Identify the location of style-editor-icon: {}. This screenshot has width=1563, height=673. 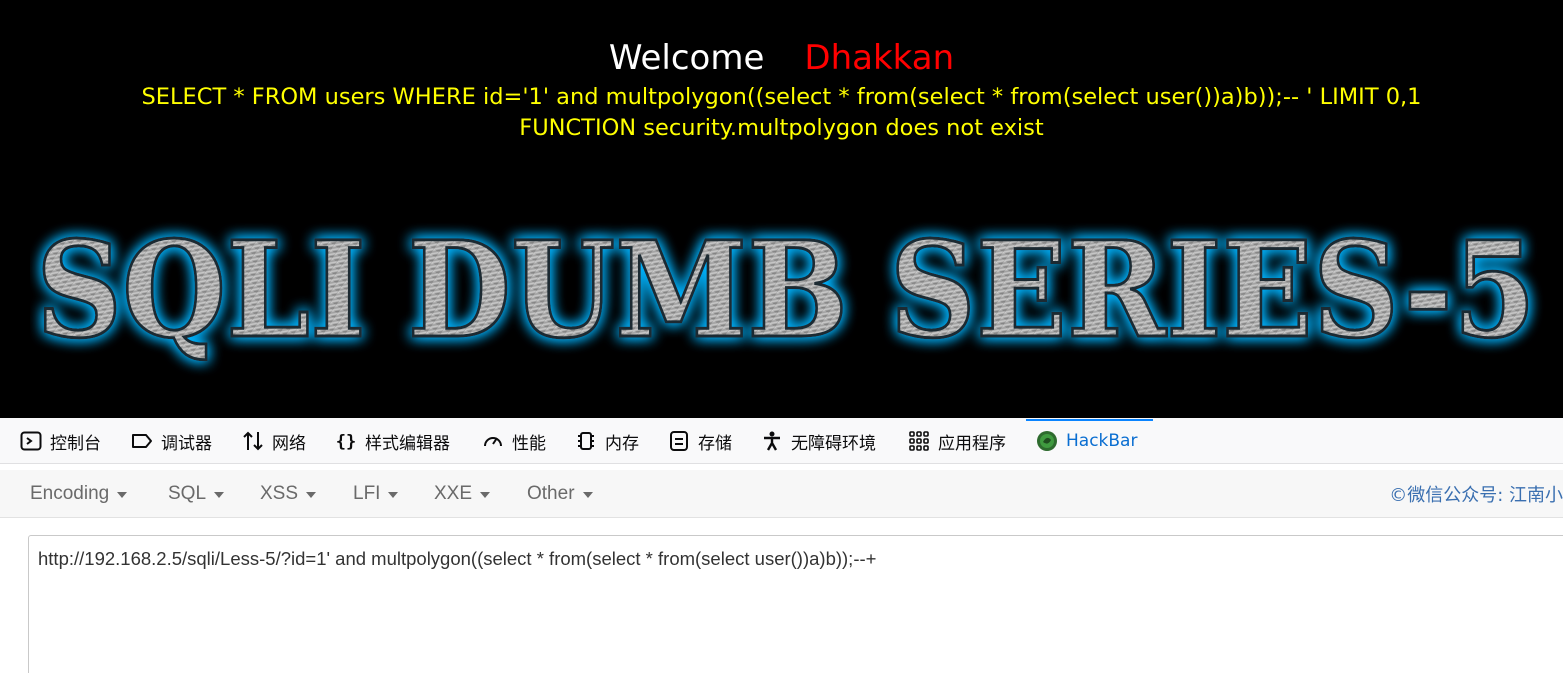
(346, 441).